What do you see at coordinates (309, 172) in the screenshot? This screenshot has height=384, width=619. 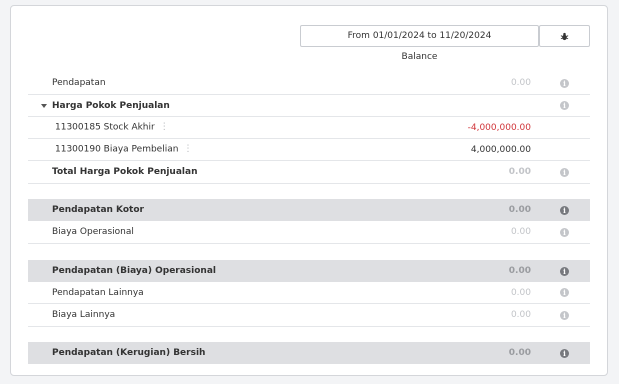 I see `row-total-hpp: Total Harga Pokok Penjualan 0.00 i` at bounding box center [309, 172].